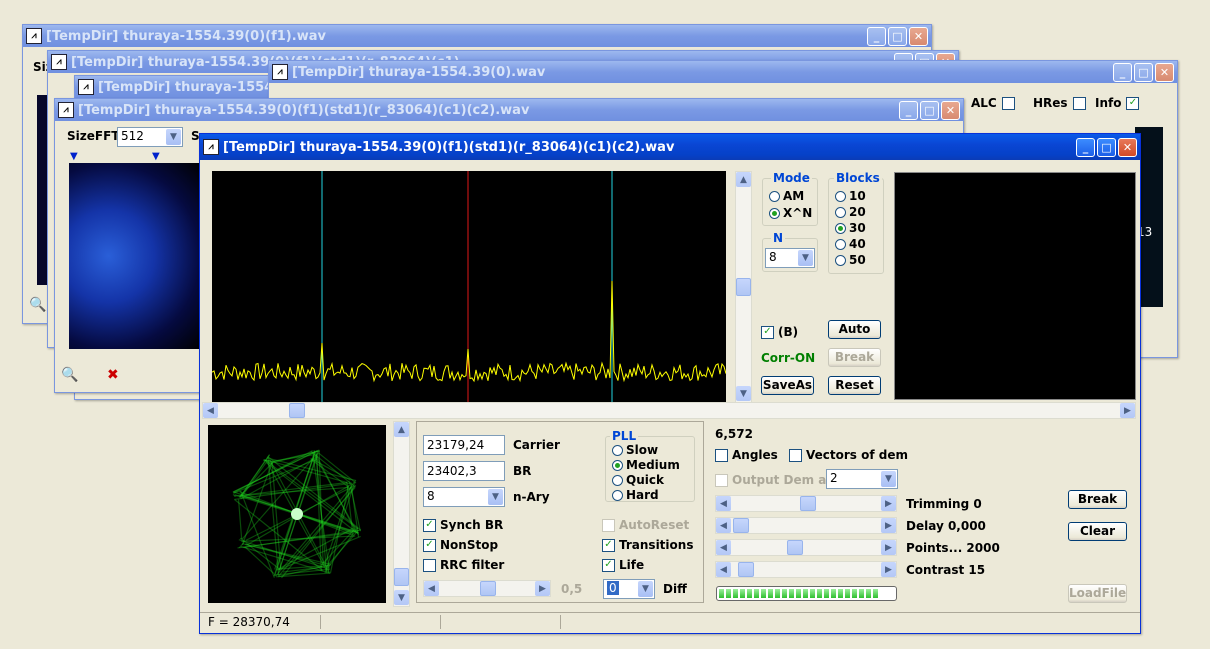 The width and height of the screenshot is (1210, 649). I want to click on trimming-slider: ◀ ▶, so click(806, 503).